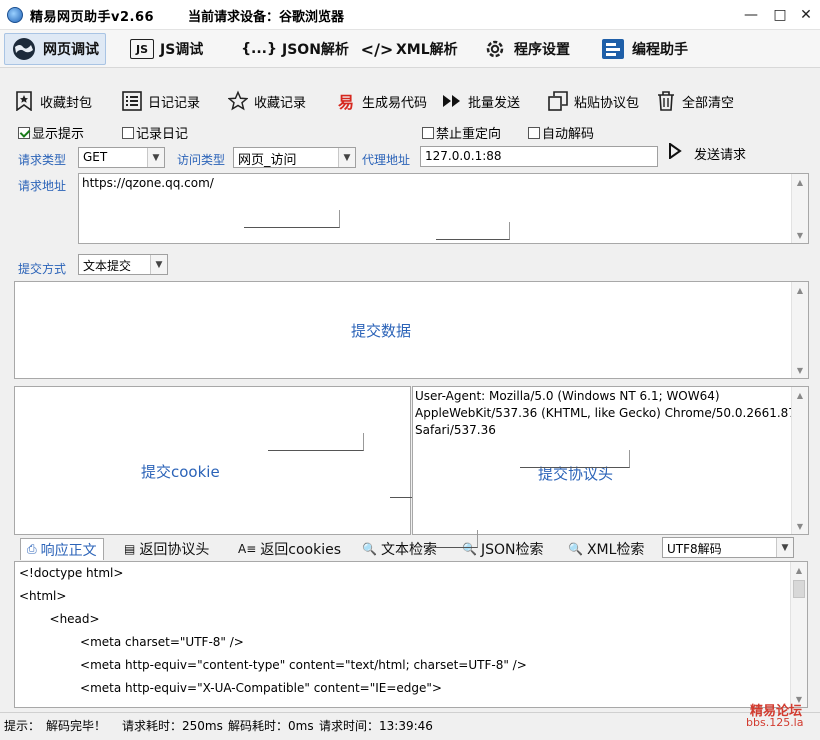 The width and height of the screenshot is (820, 740). I want to click on code-line: <meta charset="UTF-8" />, so click(131, 642).